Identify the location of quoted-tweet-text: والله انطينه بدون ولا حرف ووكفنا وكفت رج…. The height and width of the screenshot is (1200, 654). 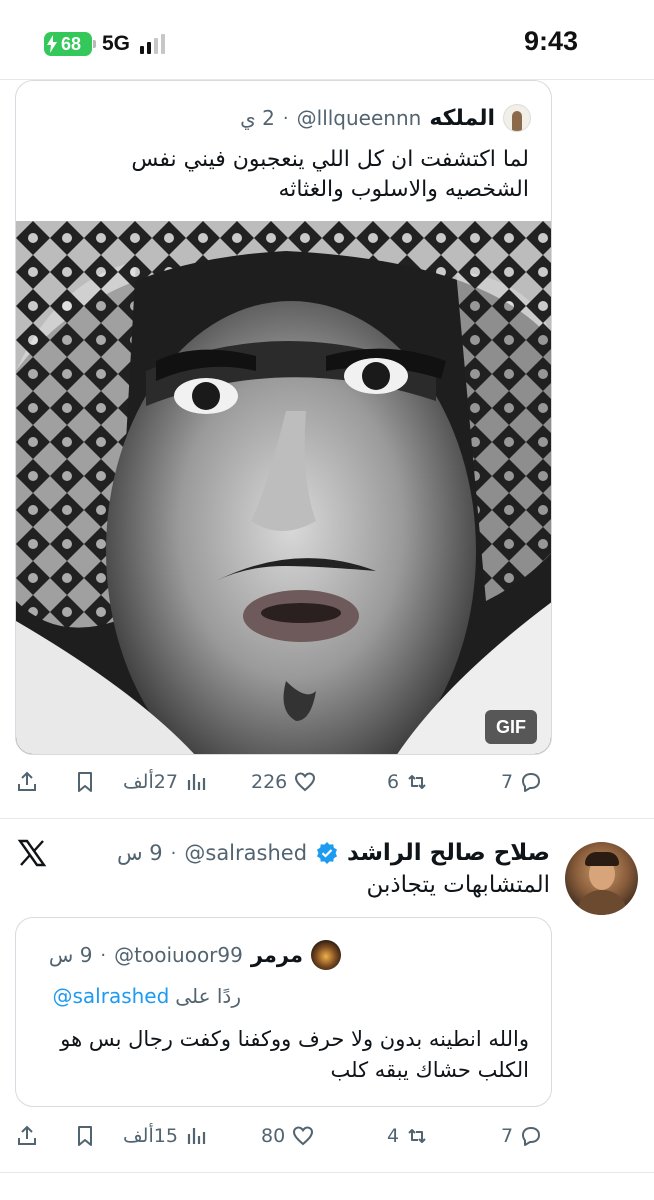
(294, 1054).